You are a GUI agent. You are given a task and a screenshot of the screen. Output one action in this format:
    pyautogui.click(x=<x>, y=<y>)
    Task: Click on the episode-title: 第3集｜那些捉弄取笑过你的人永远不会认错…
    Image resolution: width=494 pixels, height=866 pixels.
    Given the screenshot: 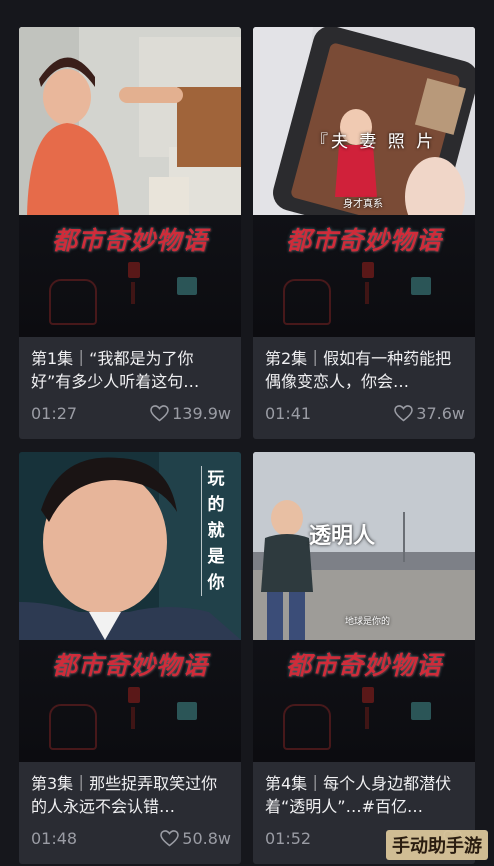 What is the action you would take?
    pyautogui.click(x=130, y=795)
    